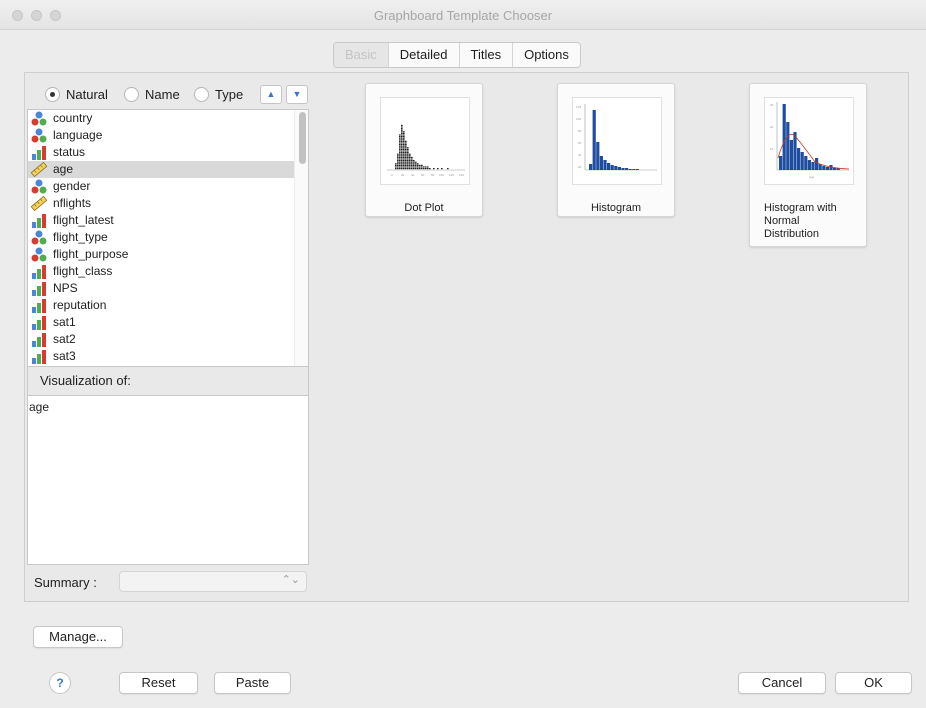 The height and width of the screenshot is (708, 926). I want to click on variable-item: flight_class, so click(168, 271).